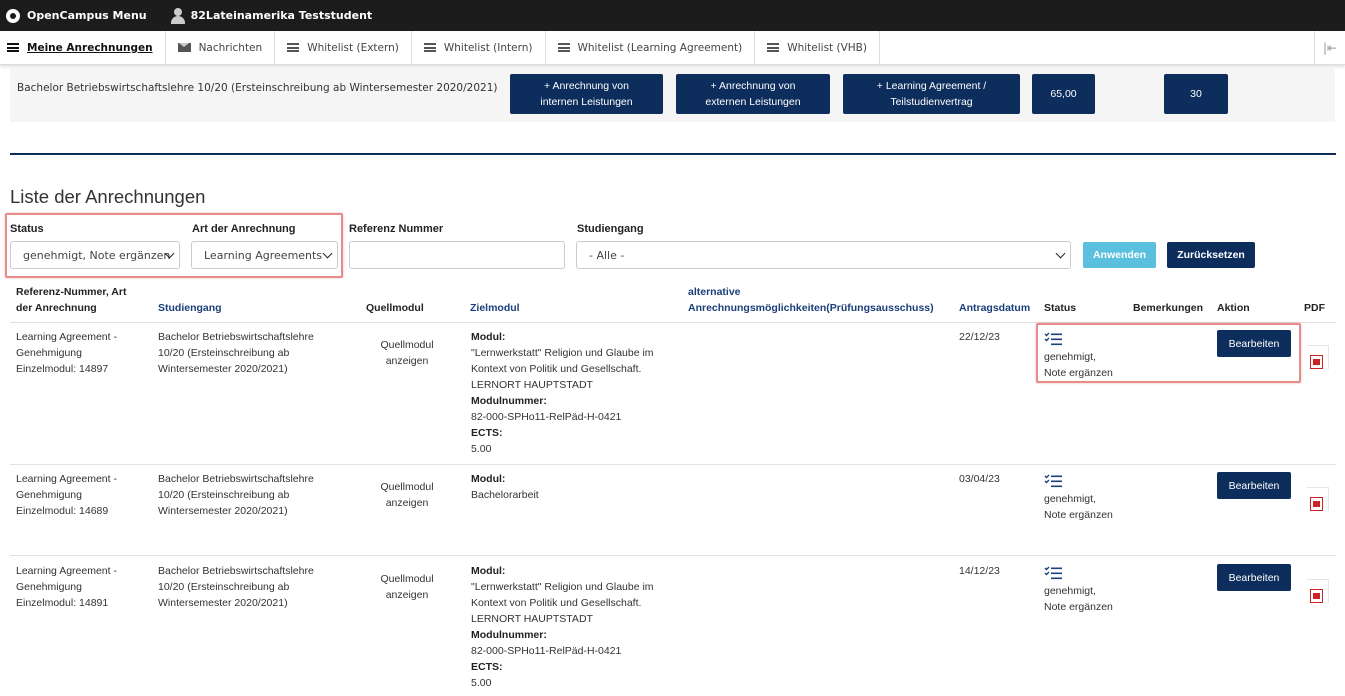 The height and width of the screenshot is (696, 1345). What do you see at coordinates (62, 603) in the screenshot?
I see `cell-line: Einzelmodul: 14891` at bounding box center [62, 603].